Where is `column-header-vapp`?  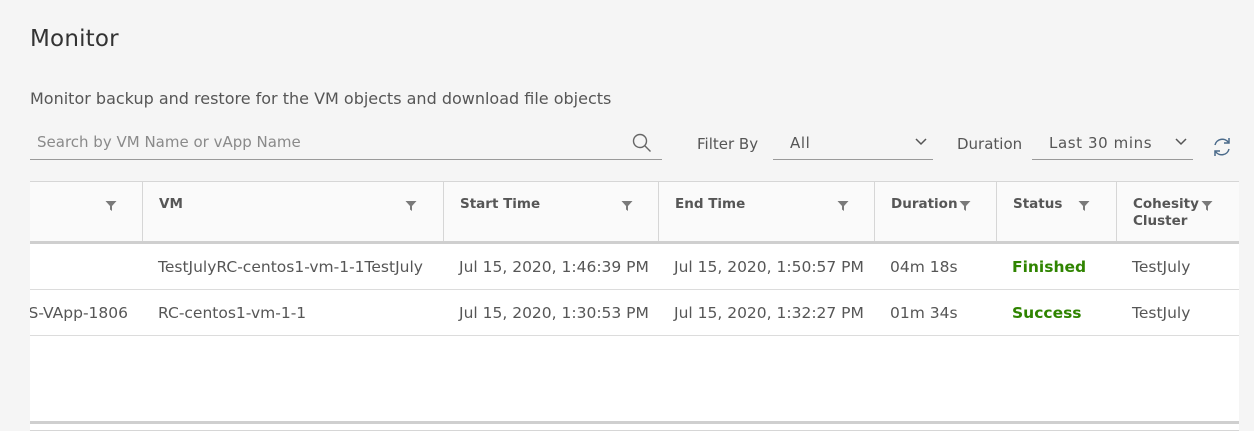
column-header-vapp is located at coordinates (86, 211).